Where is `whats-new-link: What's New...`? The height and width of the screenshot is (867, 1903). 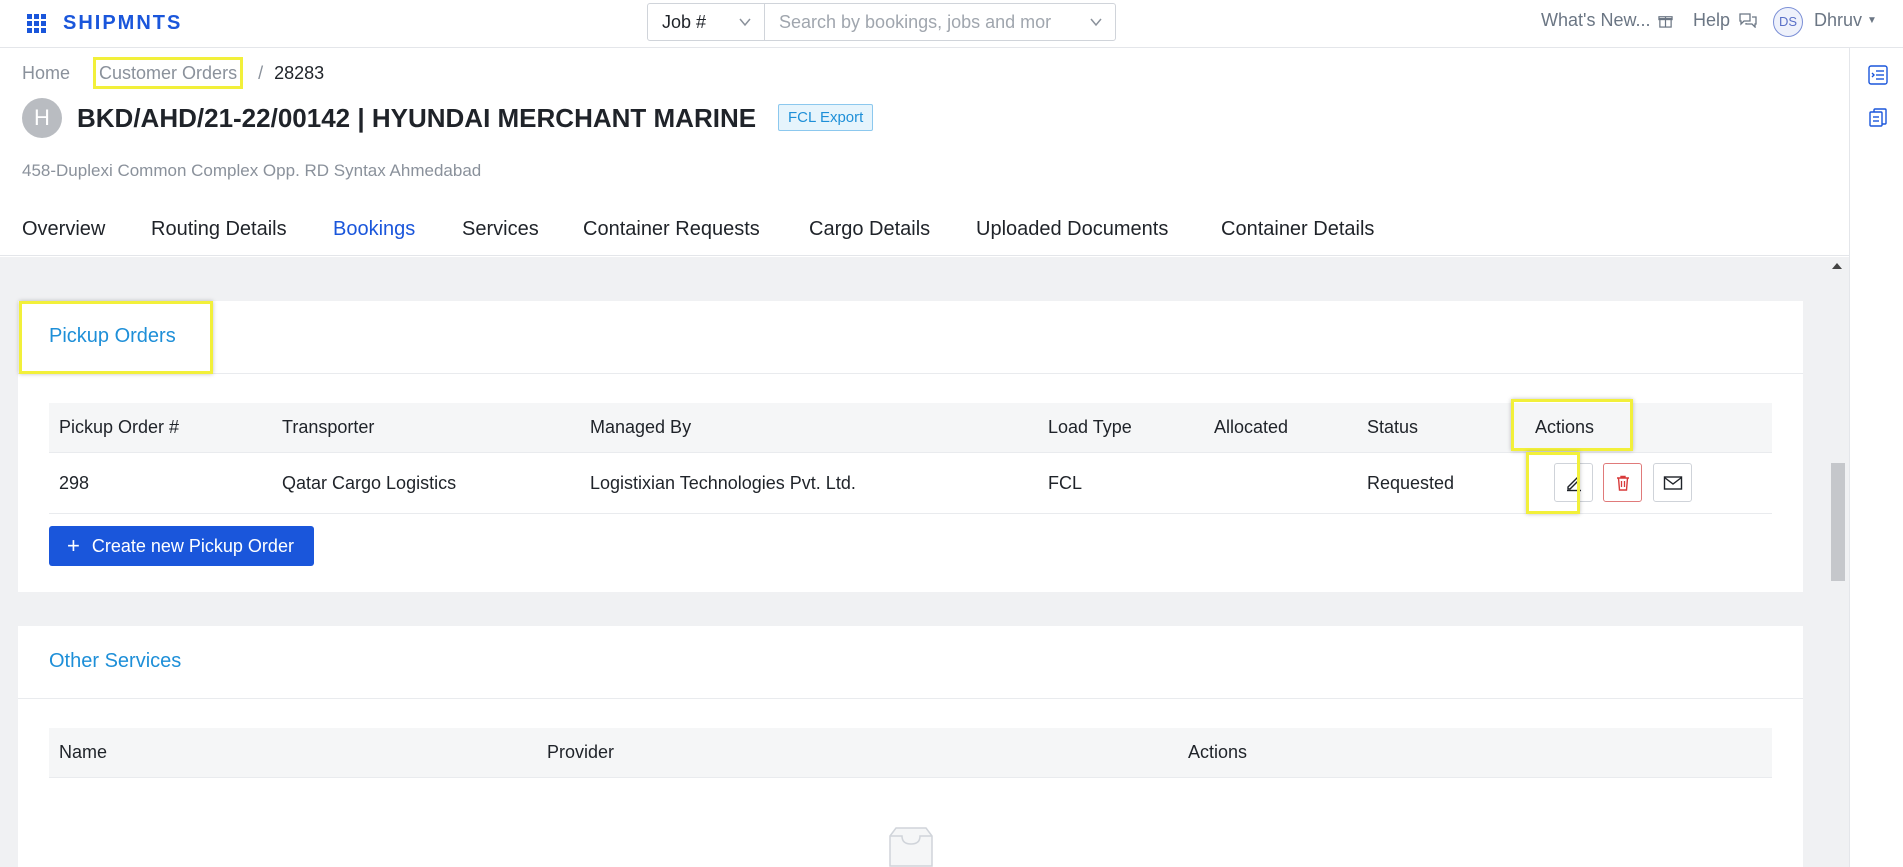 whats-new-link: What's New... is located at coordinates (1607, 20).